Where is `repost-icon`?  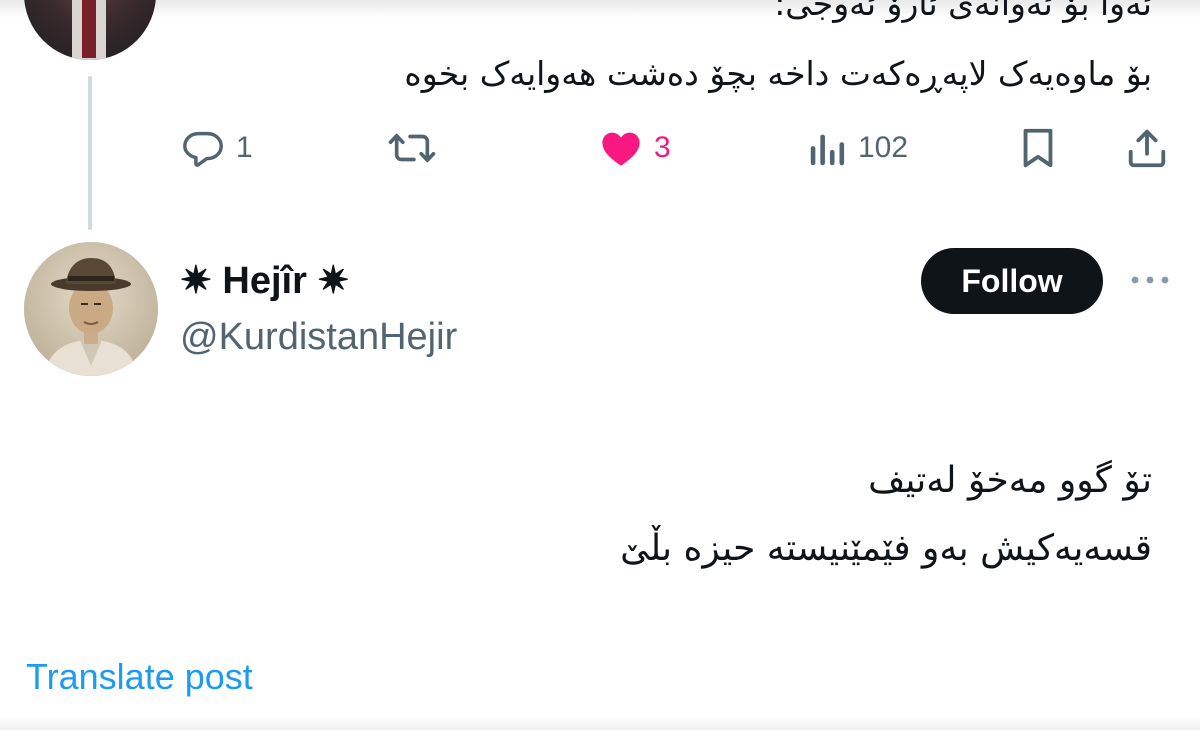 repost-icon is located at coordinates (412, 148).